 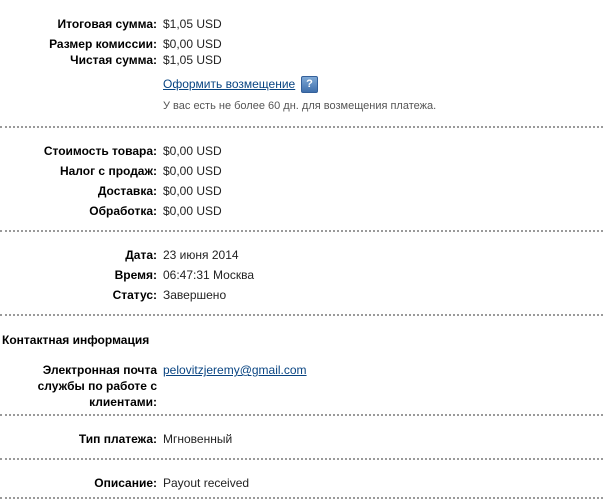 I want to click on net-amount-label: Чистая сумма:, so click(x=113, y=60).